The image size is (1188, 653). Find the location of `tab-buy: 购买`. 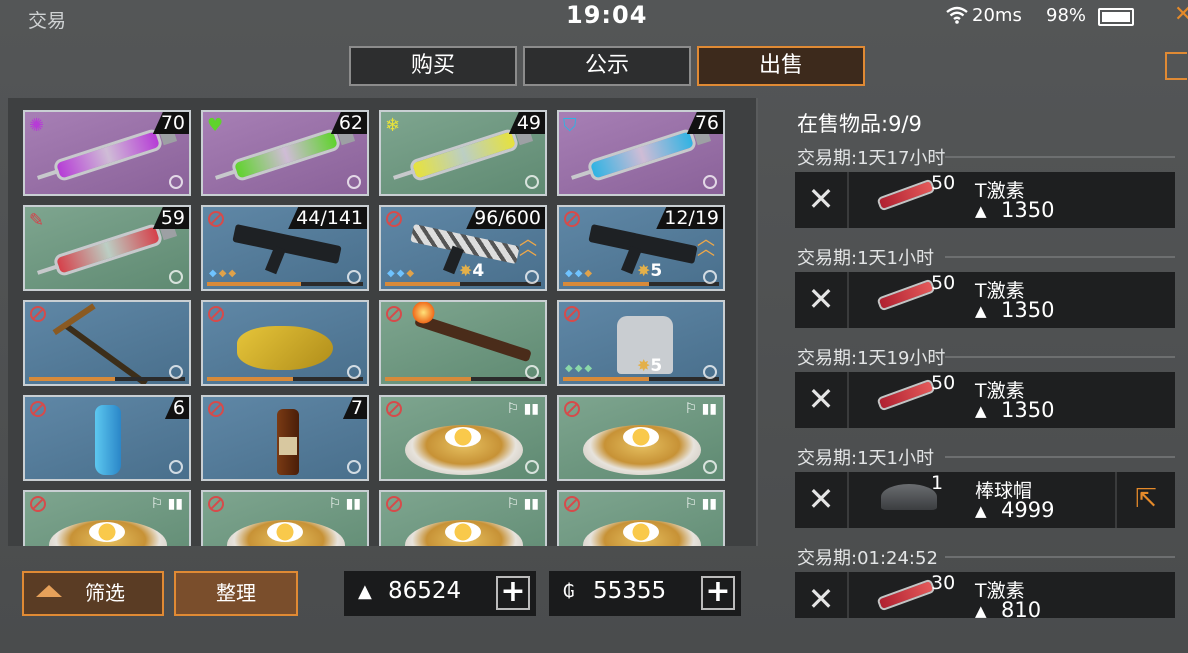

tab-buy: 购买 is located at coordinates (433, 66).